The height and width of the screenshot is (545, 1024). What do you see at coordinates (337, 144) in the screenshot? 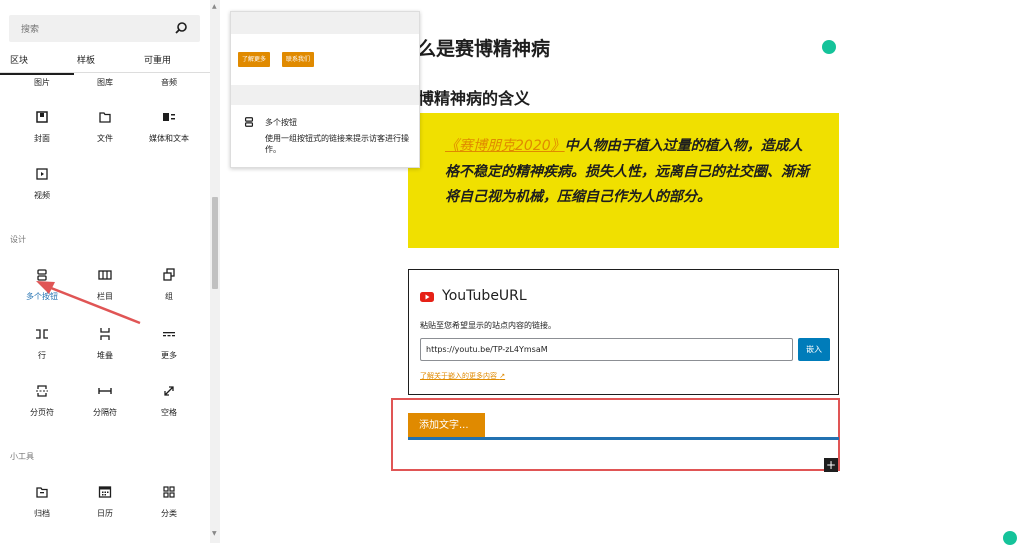
I see `preview-description: 使用一组按钮式的链接来提示访客进行操作。` at bounding box center [337, 144].